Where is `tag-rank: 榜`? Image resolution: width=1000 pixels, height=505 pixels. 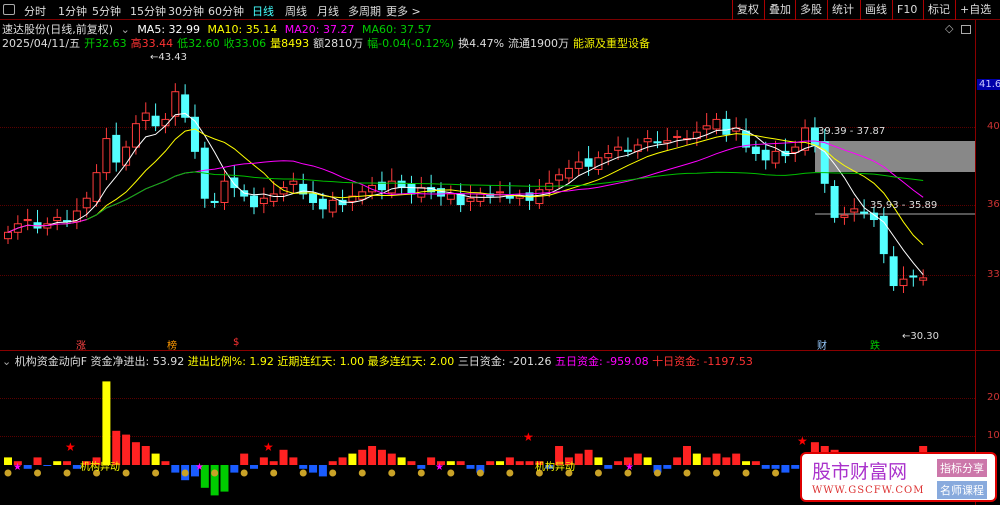 tag-rank: 榜 is located at coordinates (172, 344).